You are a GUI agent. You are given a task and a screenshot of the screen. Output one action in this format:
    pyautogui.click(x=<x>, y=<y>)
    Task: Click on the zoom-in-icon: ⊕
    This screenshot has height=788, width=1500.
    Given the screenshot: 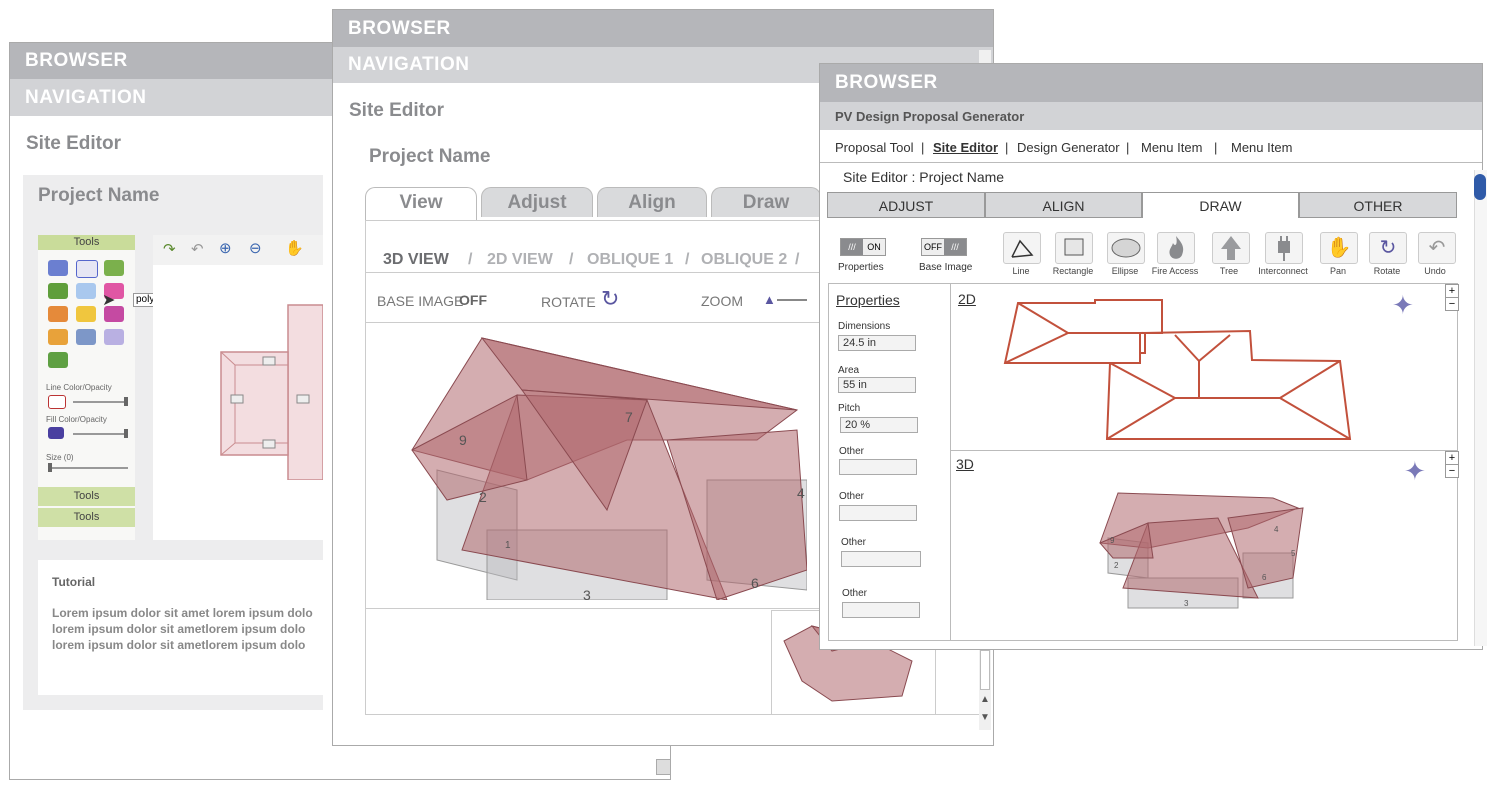 What is the action you would take?
    pyautogui.click(x=225, y=248)
    